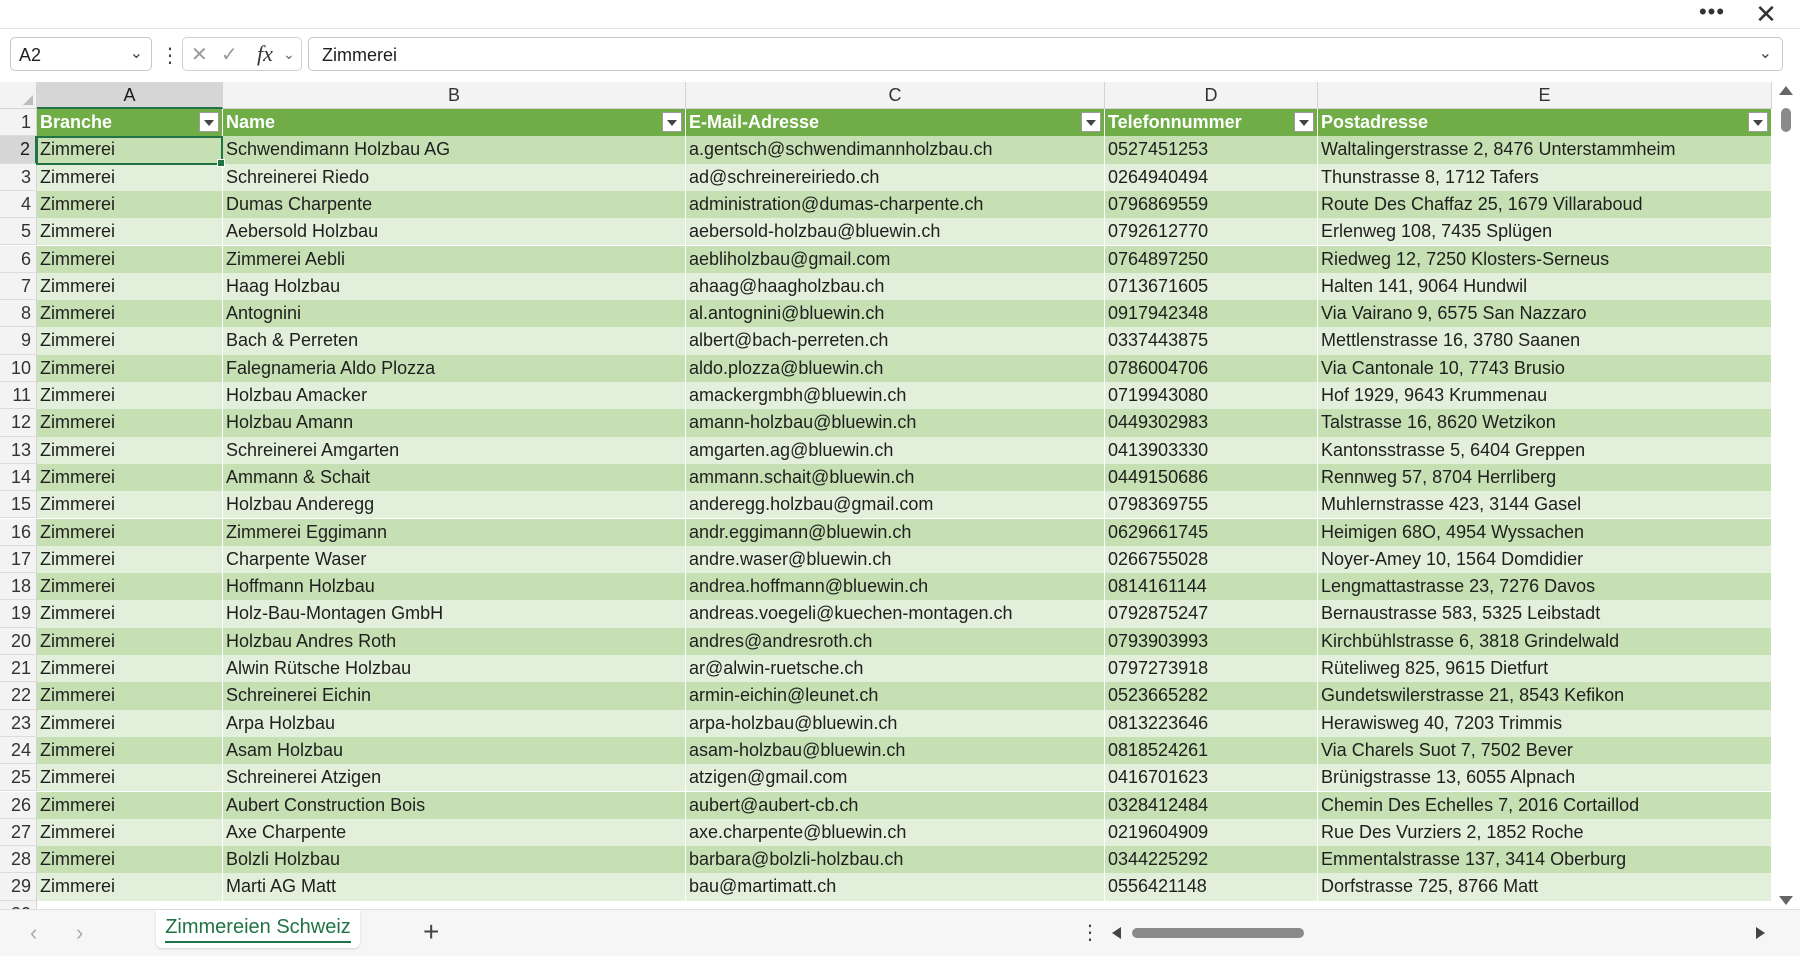  Describe the element at coordinates (454, 396) in the screenshot. I see `cell-name: Holzbau Amacker` at that location.